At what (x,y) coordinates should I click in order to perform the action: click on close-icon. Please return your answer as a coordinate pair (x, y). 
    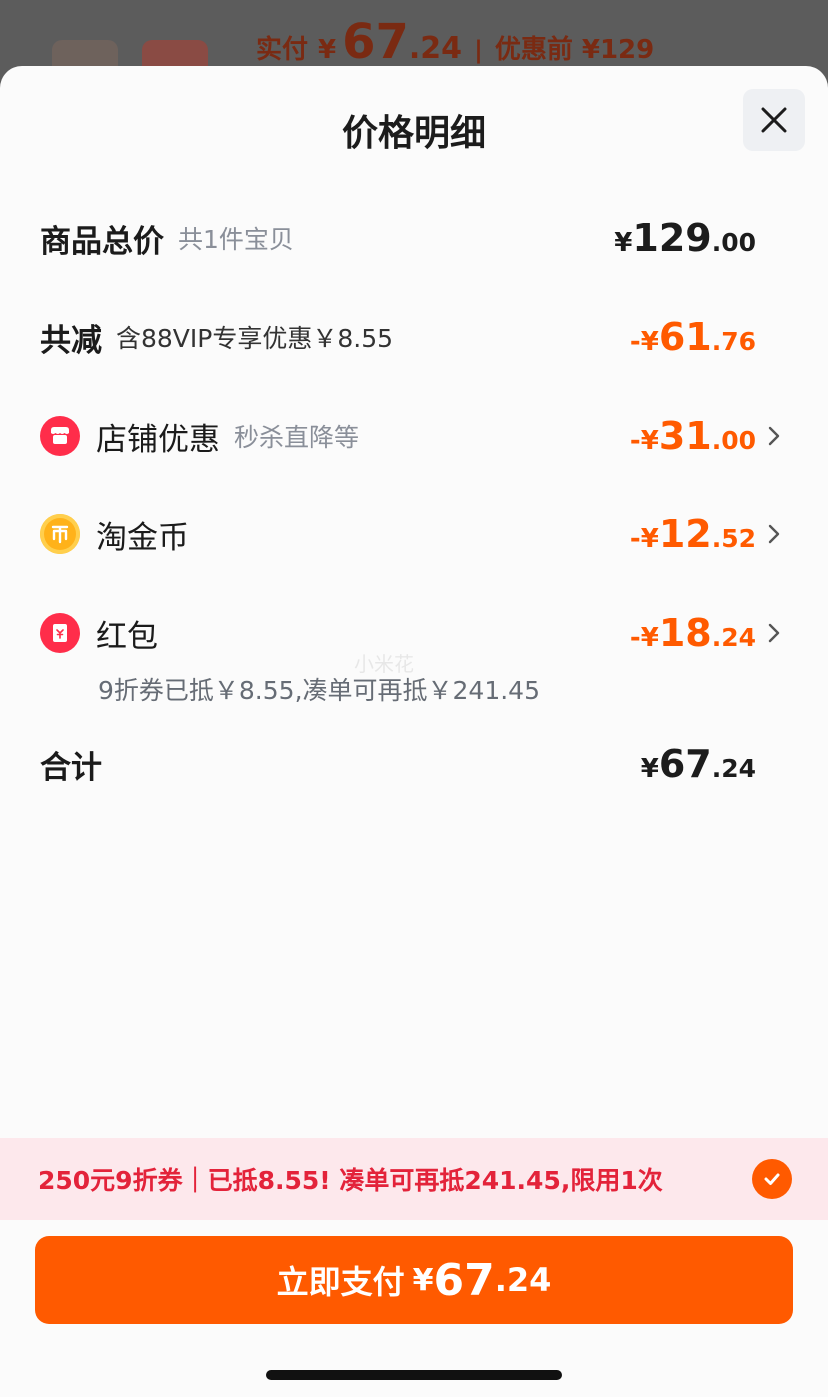
    Looking at the image, I should click on (774, 120).